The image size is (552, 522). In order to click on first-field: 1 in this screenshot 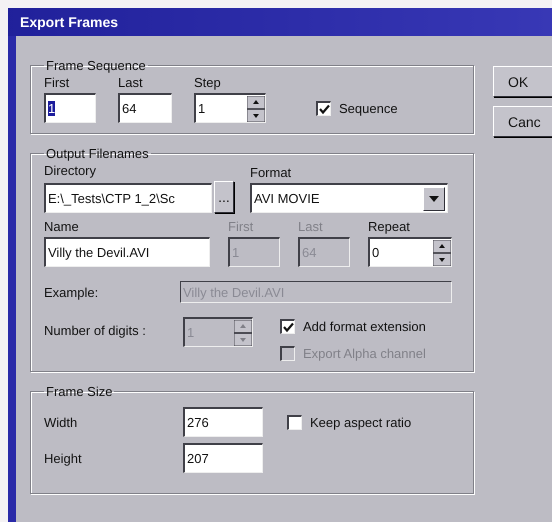, I will do `click(70, 108)`.